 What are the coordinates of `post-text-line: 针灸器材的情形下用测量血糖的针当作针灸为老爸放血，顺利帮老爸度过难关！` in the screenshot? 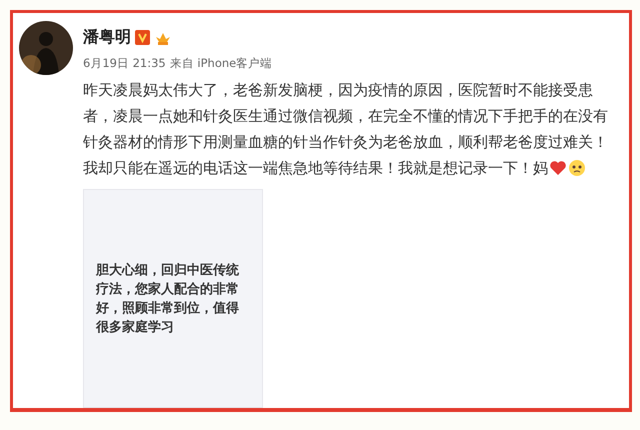 It's located at (345, 142).